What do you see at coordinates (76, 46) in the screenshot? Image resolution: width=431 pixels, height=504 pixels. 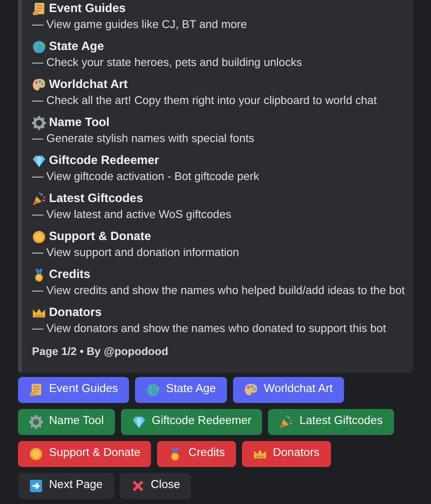 I see `item-title: State Age` at bounding box center [76, 46].